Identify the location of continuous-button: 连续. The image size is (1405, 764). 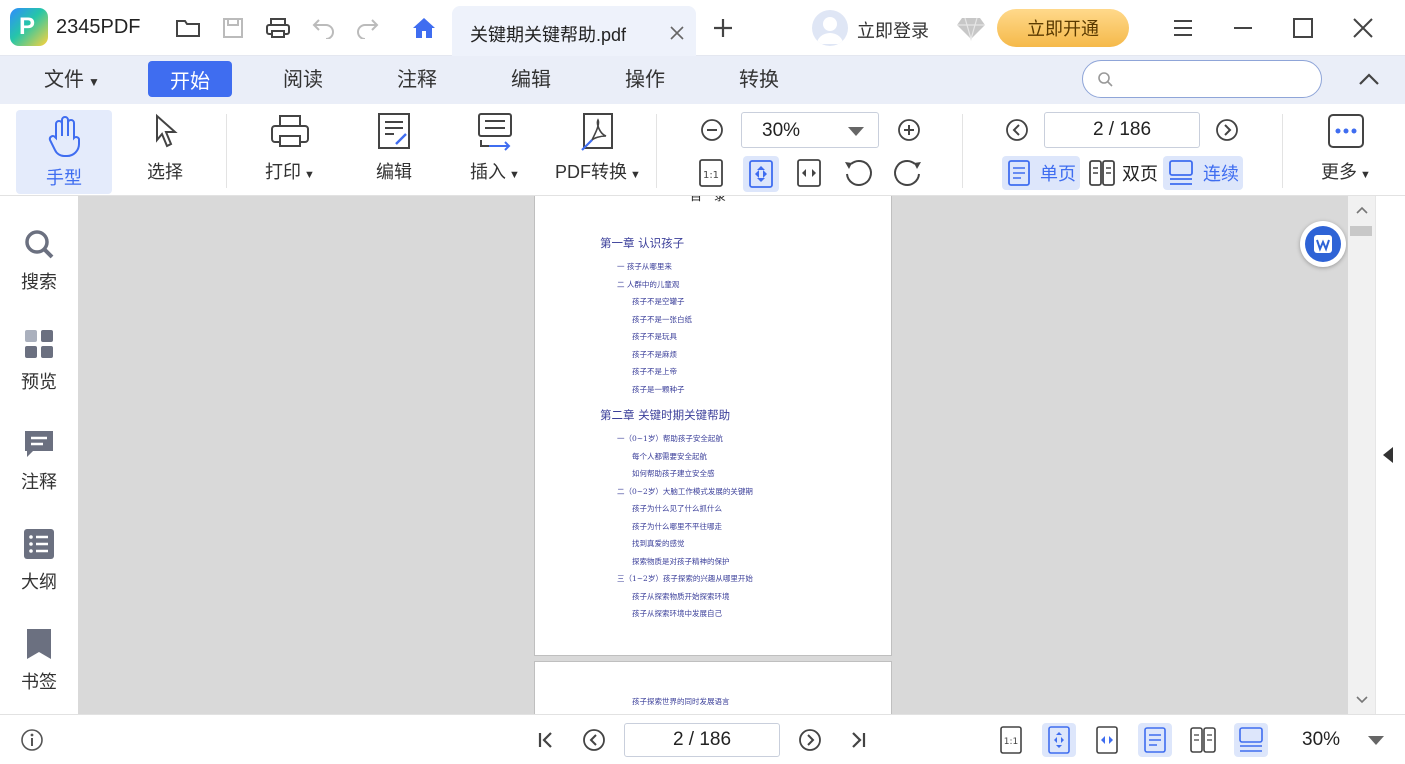
(1203, 173).